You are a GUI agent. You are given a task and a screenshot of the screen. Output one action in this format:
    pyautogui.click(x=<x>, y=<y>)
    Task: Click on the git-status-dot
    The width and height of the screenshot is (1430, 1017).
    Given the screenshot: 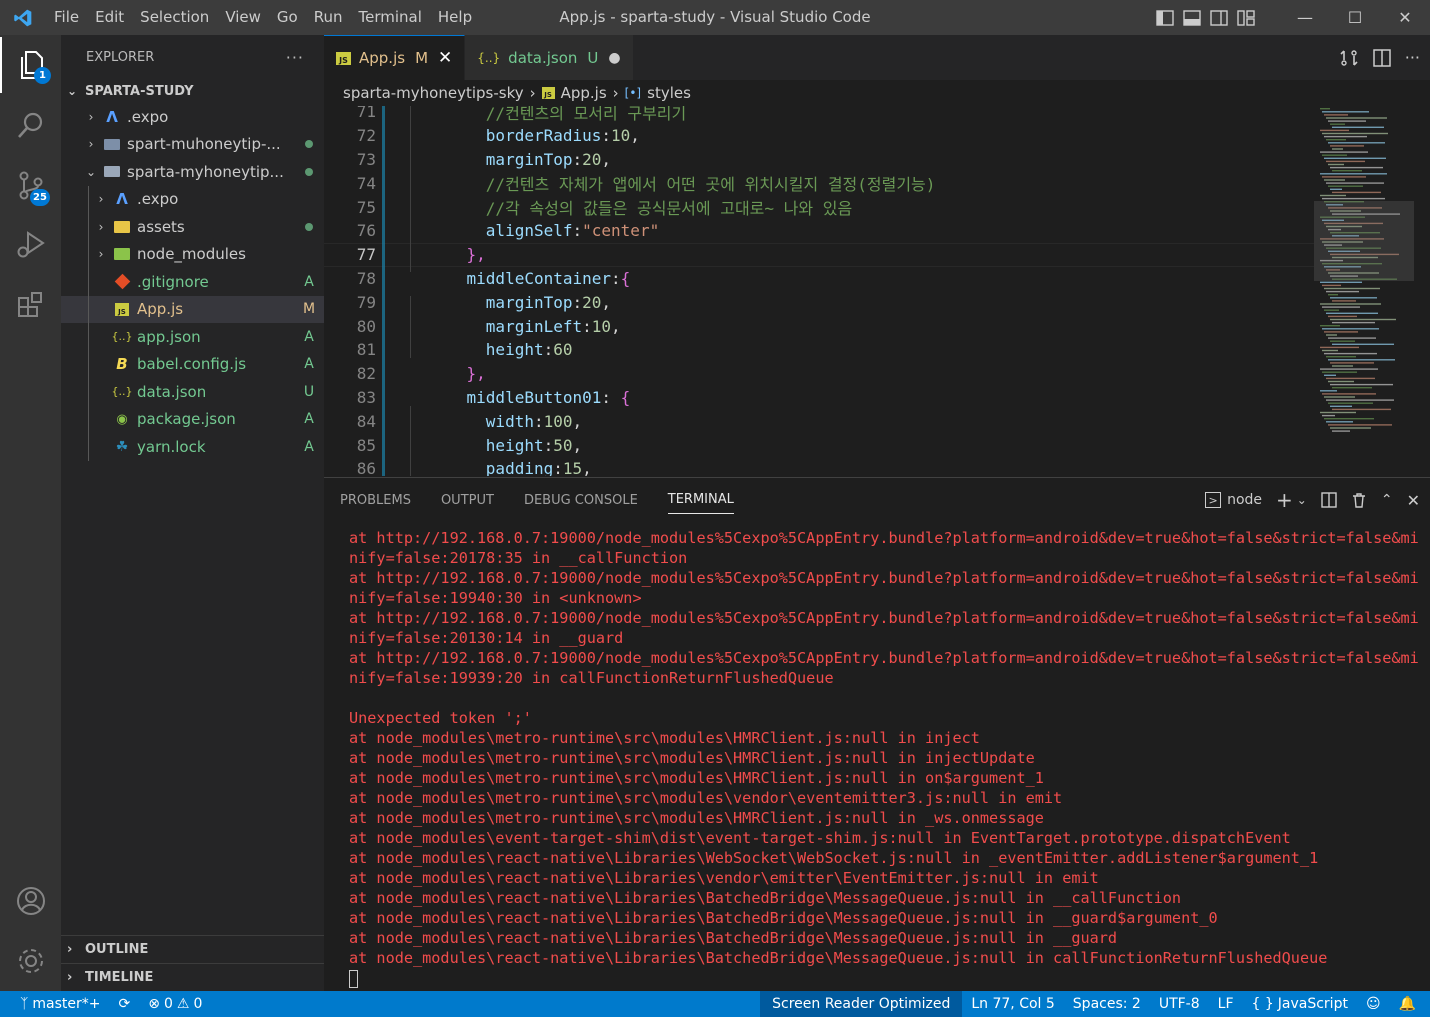 What is the action you would take?
    pyautogui.click(x=309, y=172)
    